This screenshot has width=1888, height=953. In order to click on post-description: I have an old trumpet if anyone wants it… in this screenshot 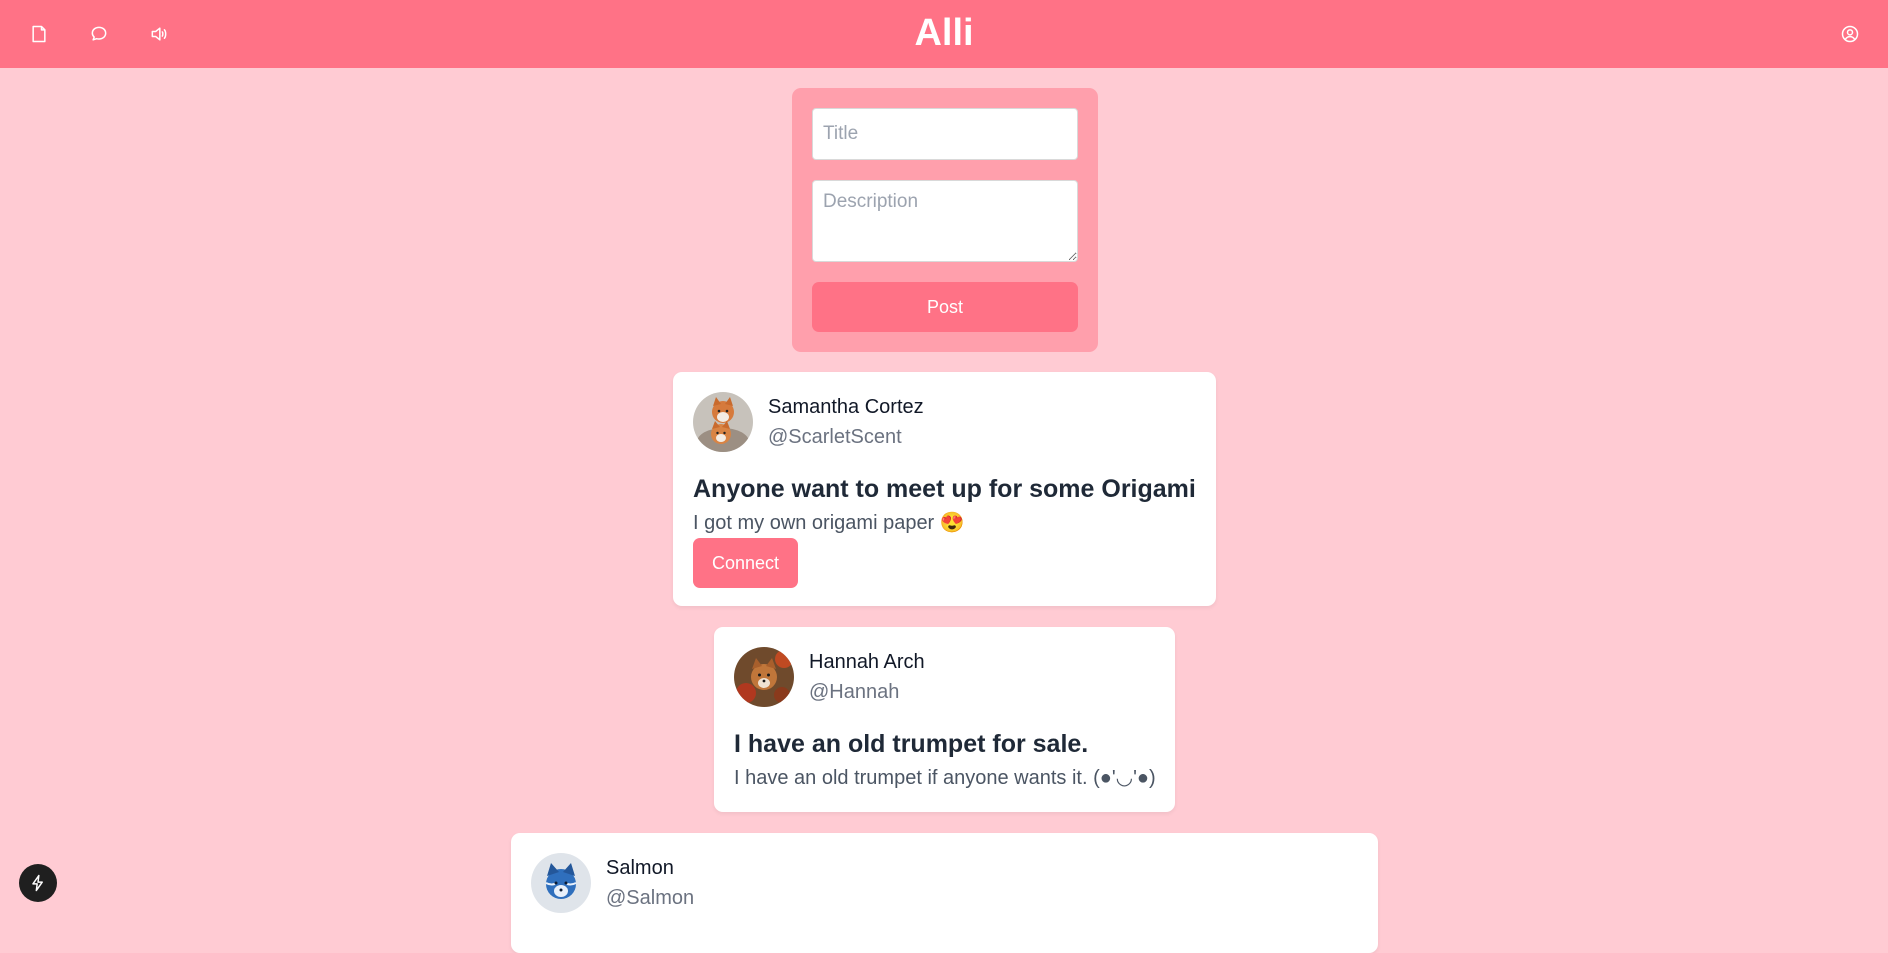, I will do `click(945, 778)`.